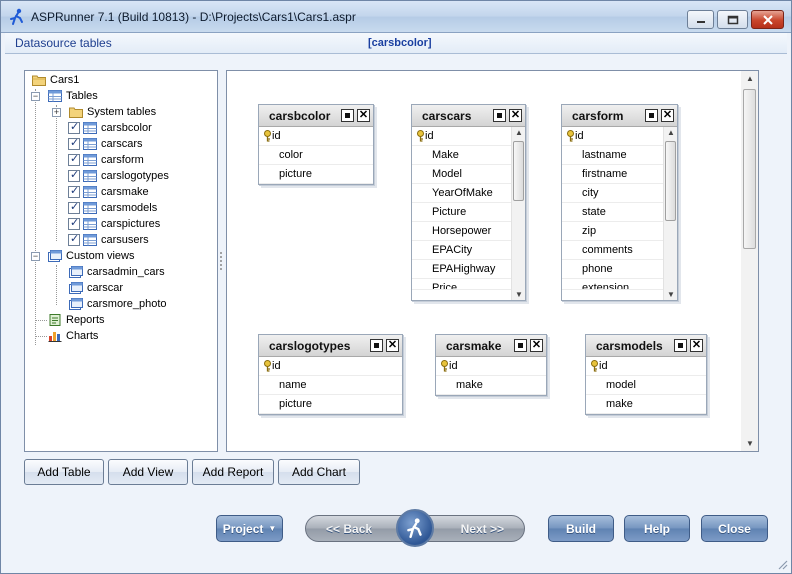 The image size is (792, 574). Describe the element at coordinates (468, 193) in the screenshot. I see `field-row: YearOfMake` at that location.